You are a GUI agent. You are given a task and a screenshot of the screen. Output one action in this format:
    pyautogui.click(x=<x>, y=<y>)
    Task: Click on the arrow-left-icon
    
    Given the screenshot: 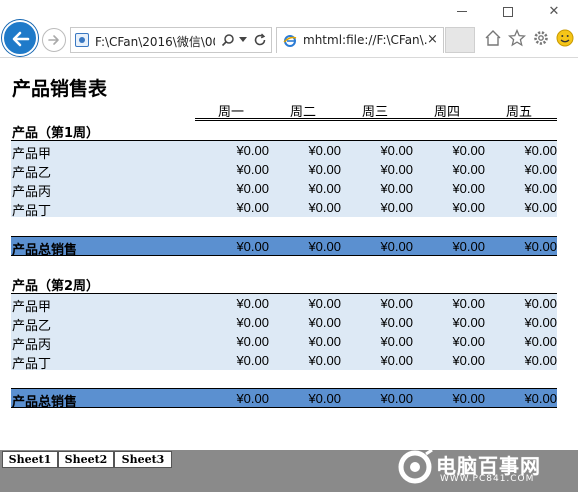 What is the action you would take?
    pyautogui.click(x=21, y=39)
    